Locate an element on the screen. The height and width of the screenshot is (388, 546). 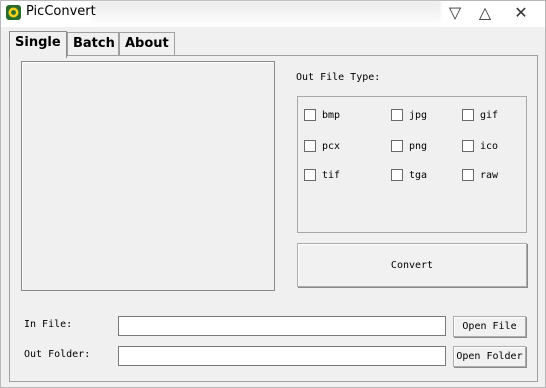
checkbox-label: tga is located at coordinates (418, 175).